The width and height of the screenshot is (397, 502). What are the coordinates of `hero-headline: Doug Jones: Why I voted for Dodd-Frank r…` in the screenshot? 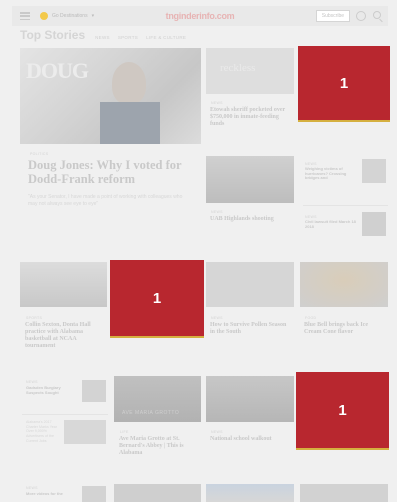 It's located at (108, 172).